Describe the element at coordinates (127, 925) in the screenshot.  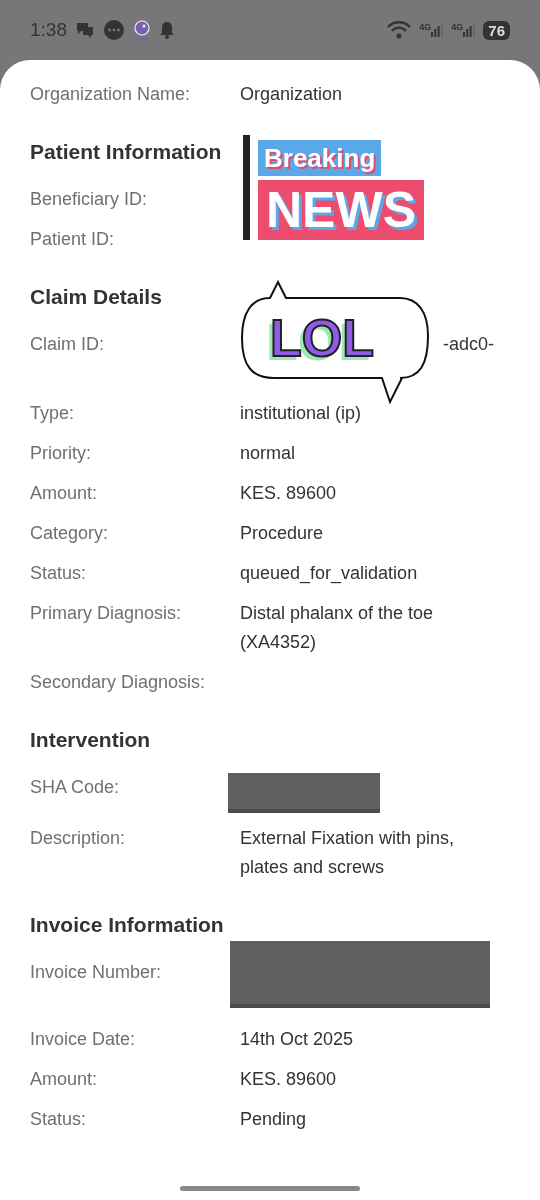
I see `section-heading: Invoice Information` at that location.